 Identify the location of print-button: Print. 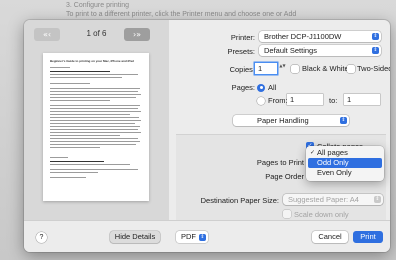
(368, 237).